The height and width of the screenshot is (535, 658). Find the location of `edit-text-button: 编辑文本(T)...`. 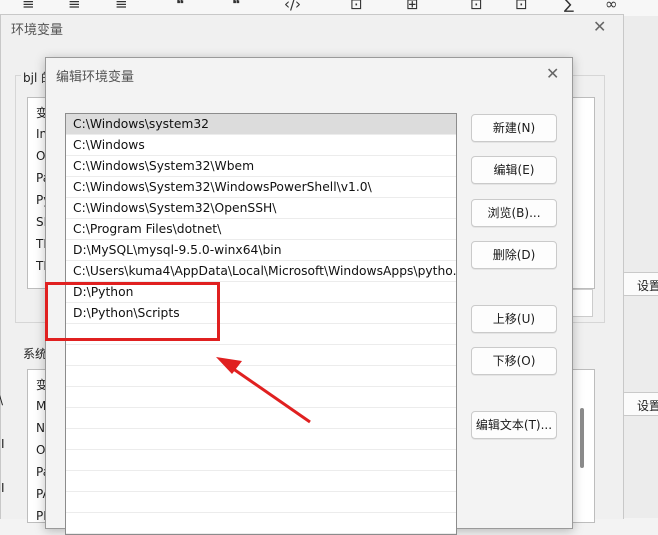

edit-text-button: 编辑文本(T)... is located at coordinates (514, 425).